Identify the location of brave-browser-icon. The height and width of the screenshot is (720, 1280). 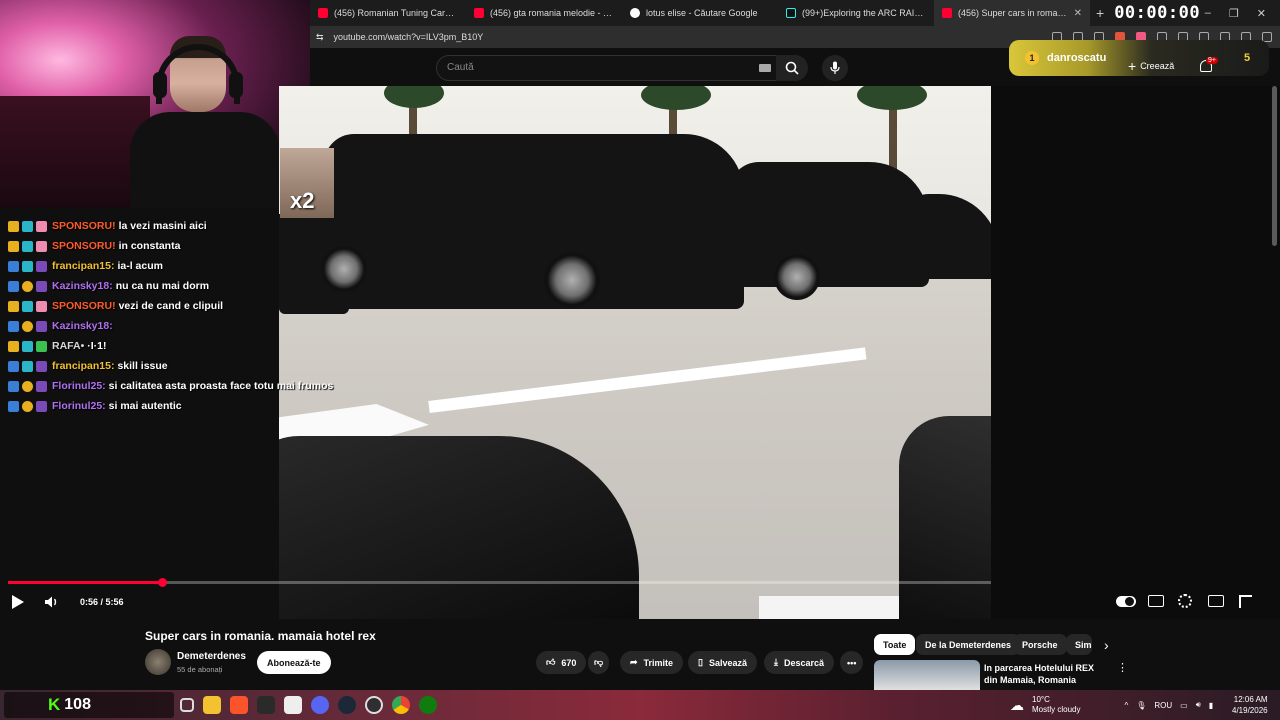
(239, 705).